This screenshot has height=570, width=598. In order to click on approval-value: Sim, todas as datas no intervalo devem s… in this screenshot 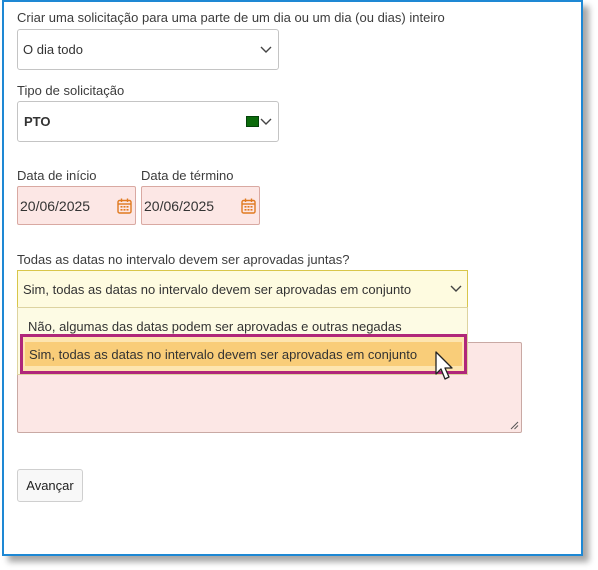, I will do `click(217, 289)`.